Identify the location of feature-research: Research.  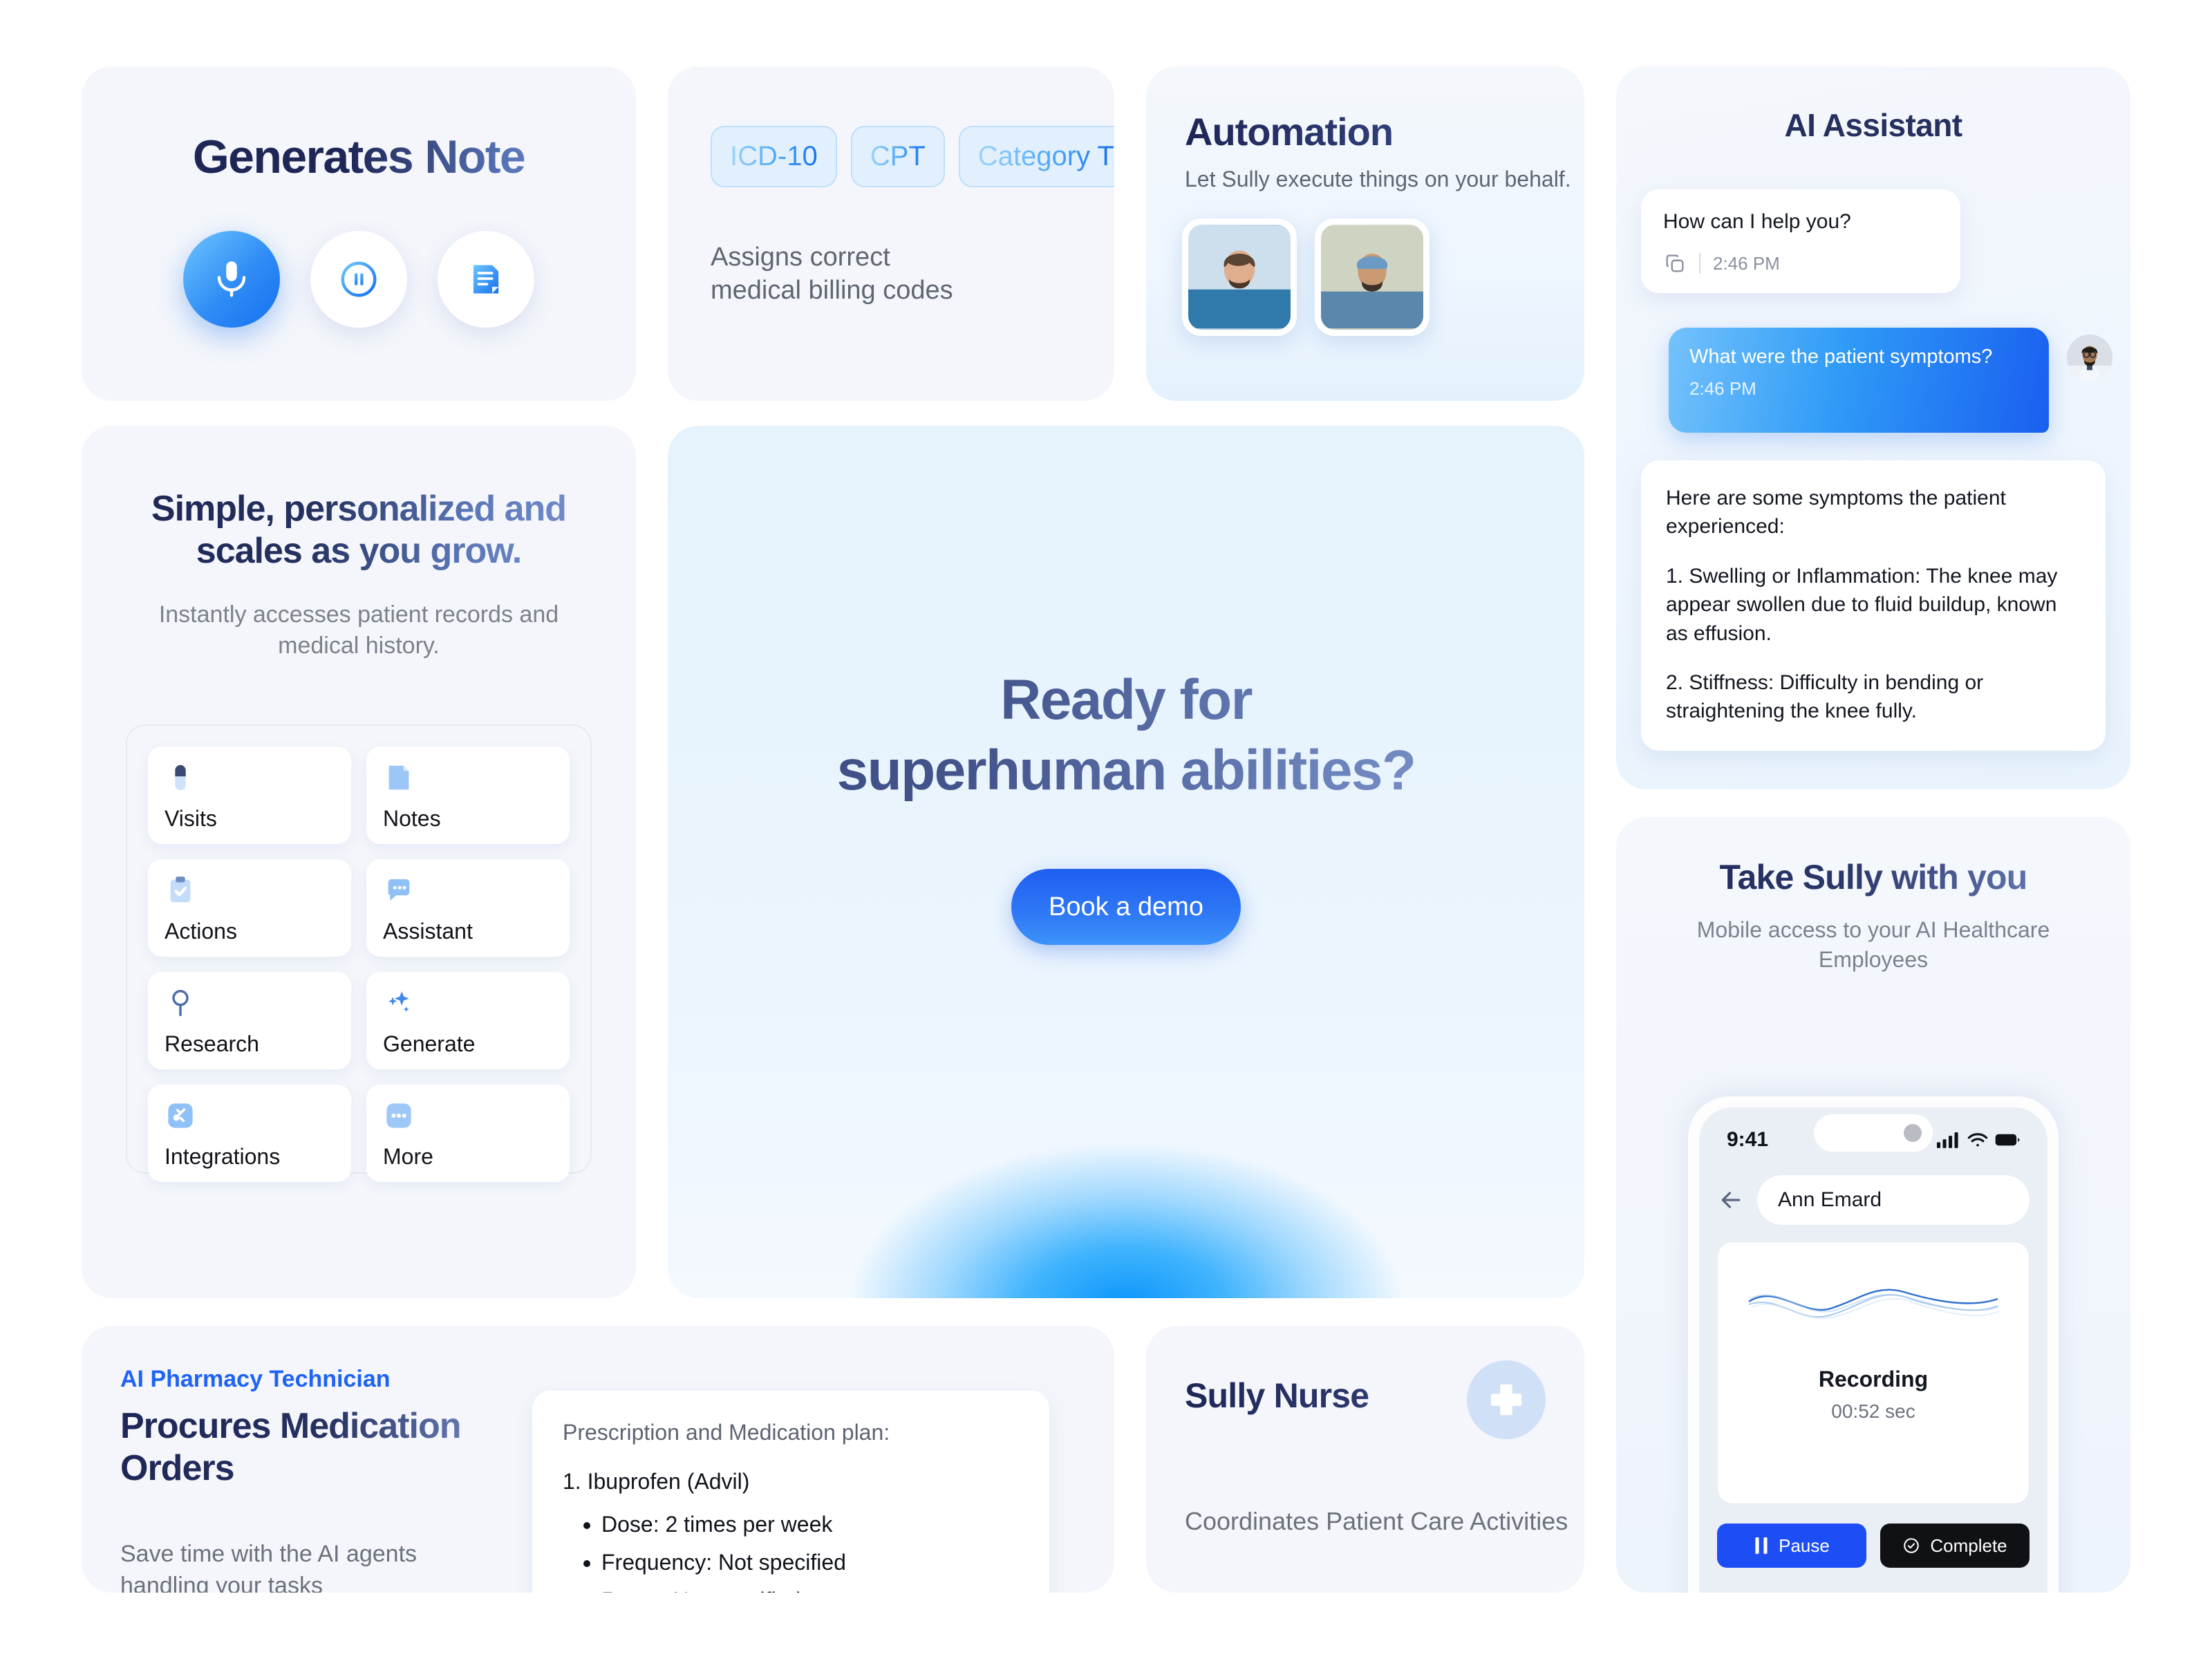
(249, 1020).